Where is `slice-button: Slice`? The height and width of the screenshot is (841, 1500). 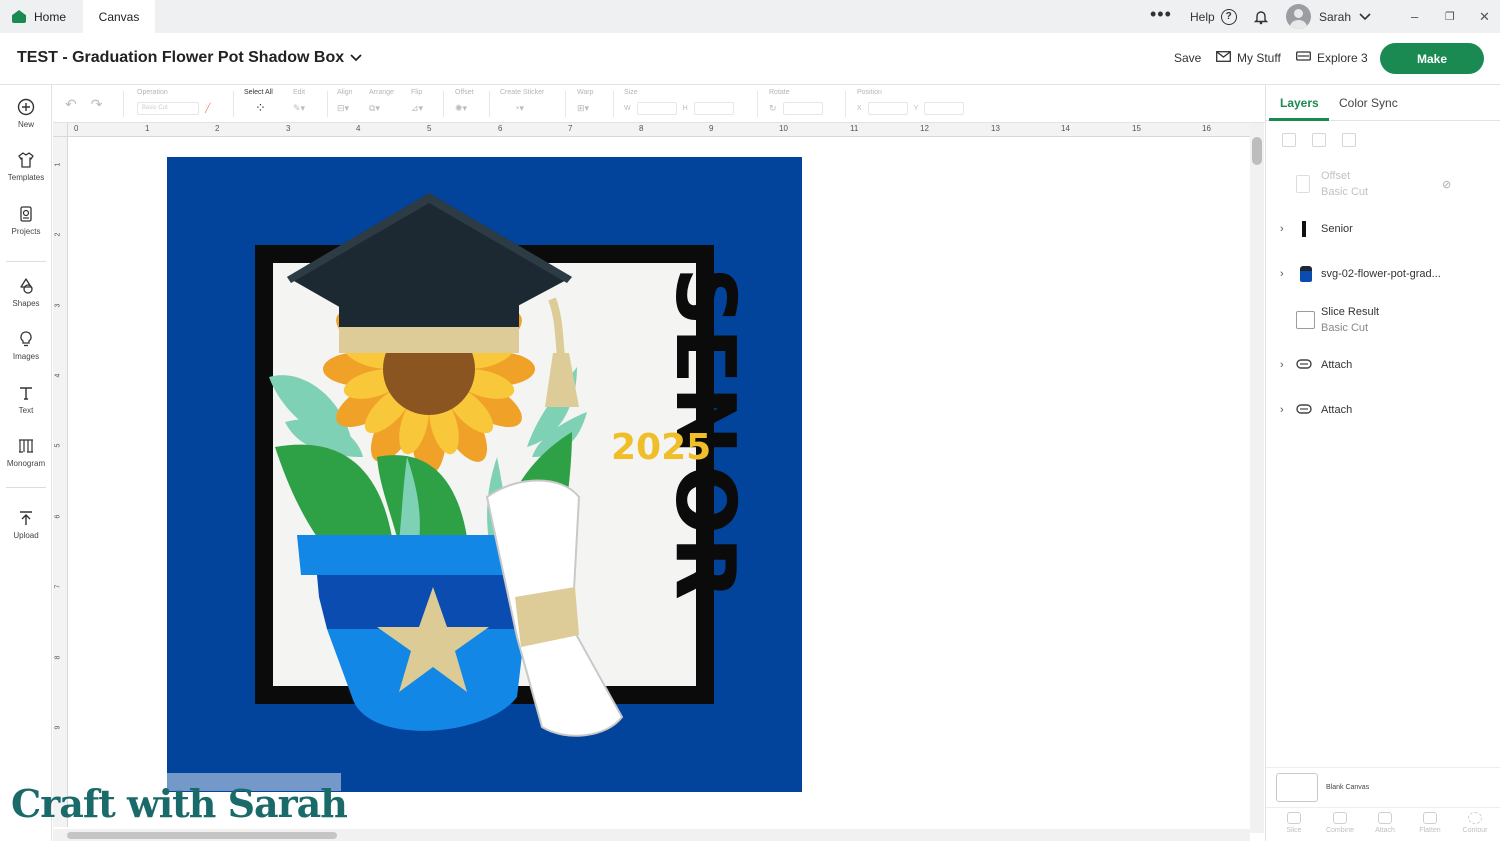 slice-button: Slice is located at coordinates (1294, 823).